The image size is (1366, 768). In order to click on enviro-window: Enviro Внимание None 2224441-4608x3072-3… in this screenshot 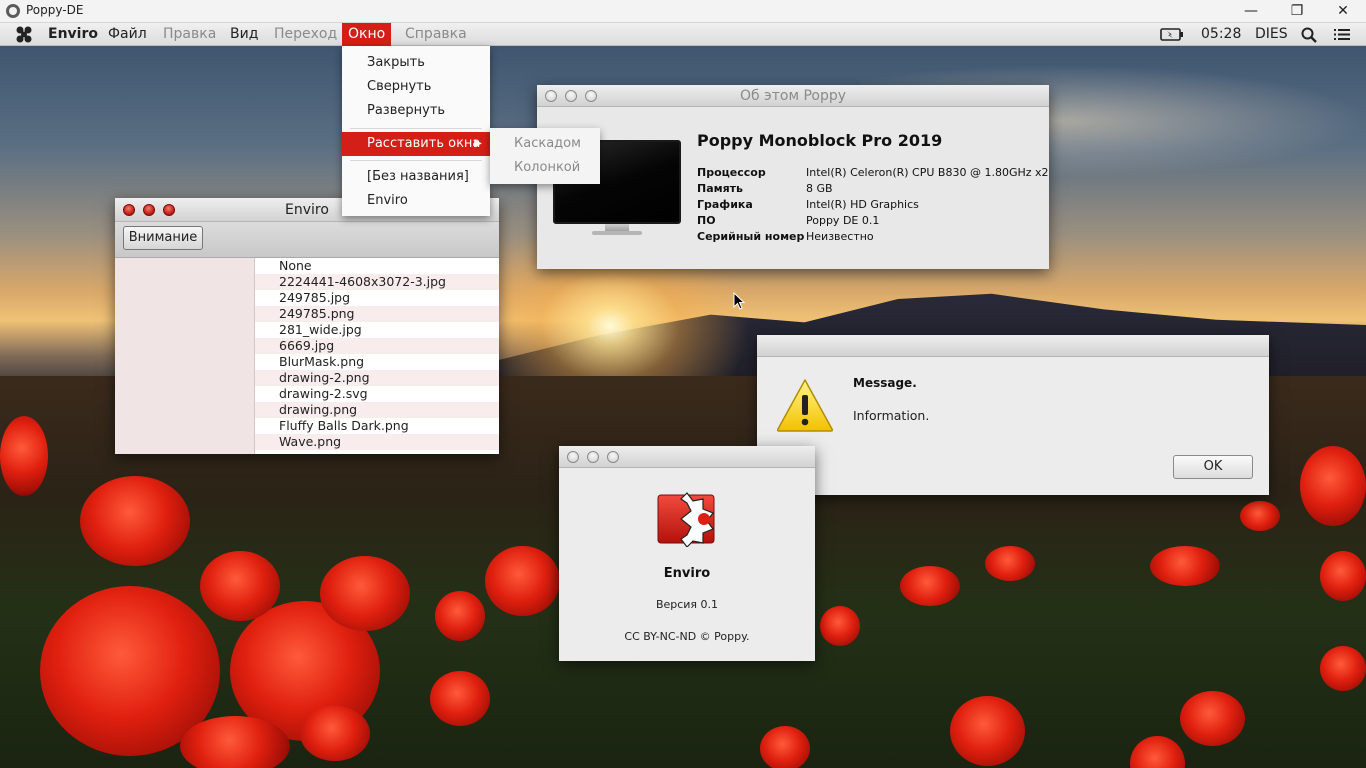, I will do `click(307, 326)`.